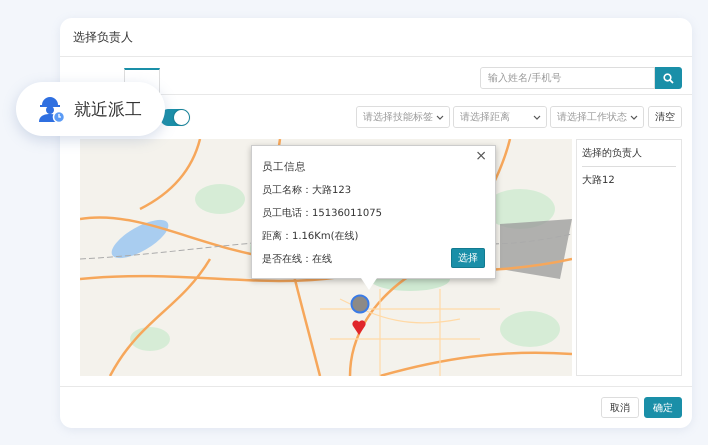  What do you see at coordinates (322, 213) in the screenshot?
I see `info-line: 员工电话：15136011075` at bounding box center [322, 213].